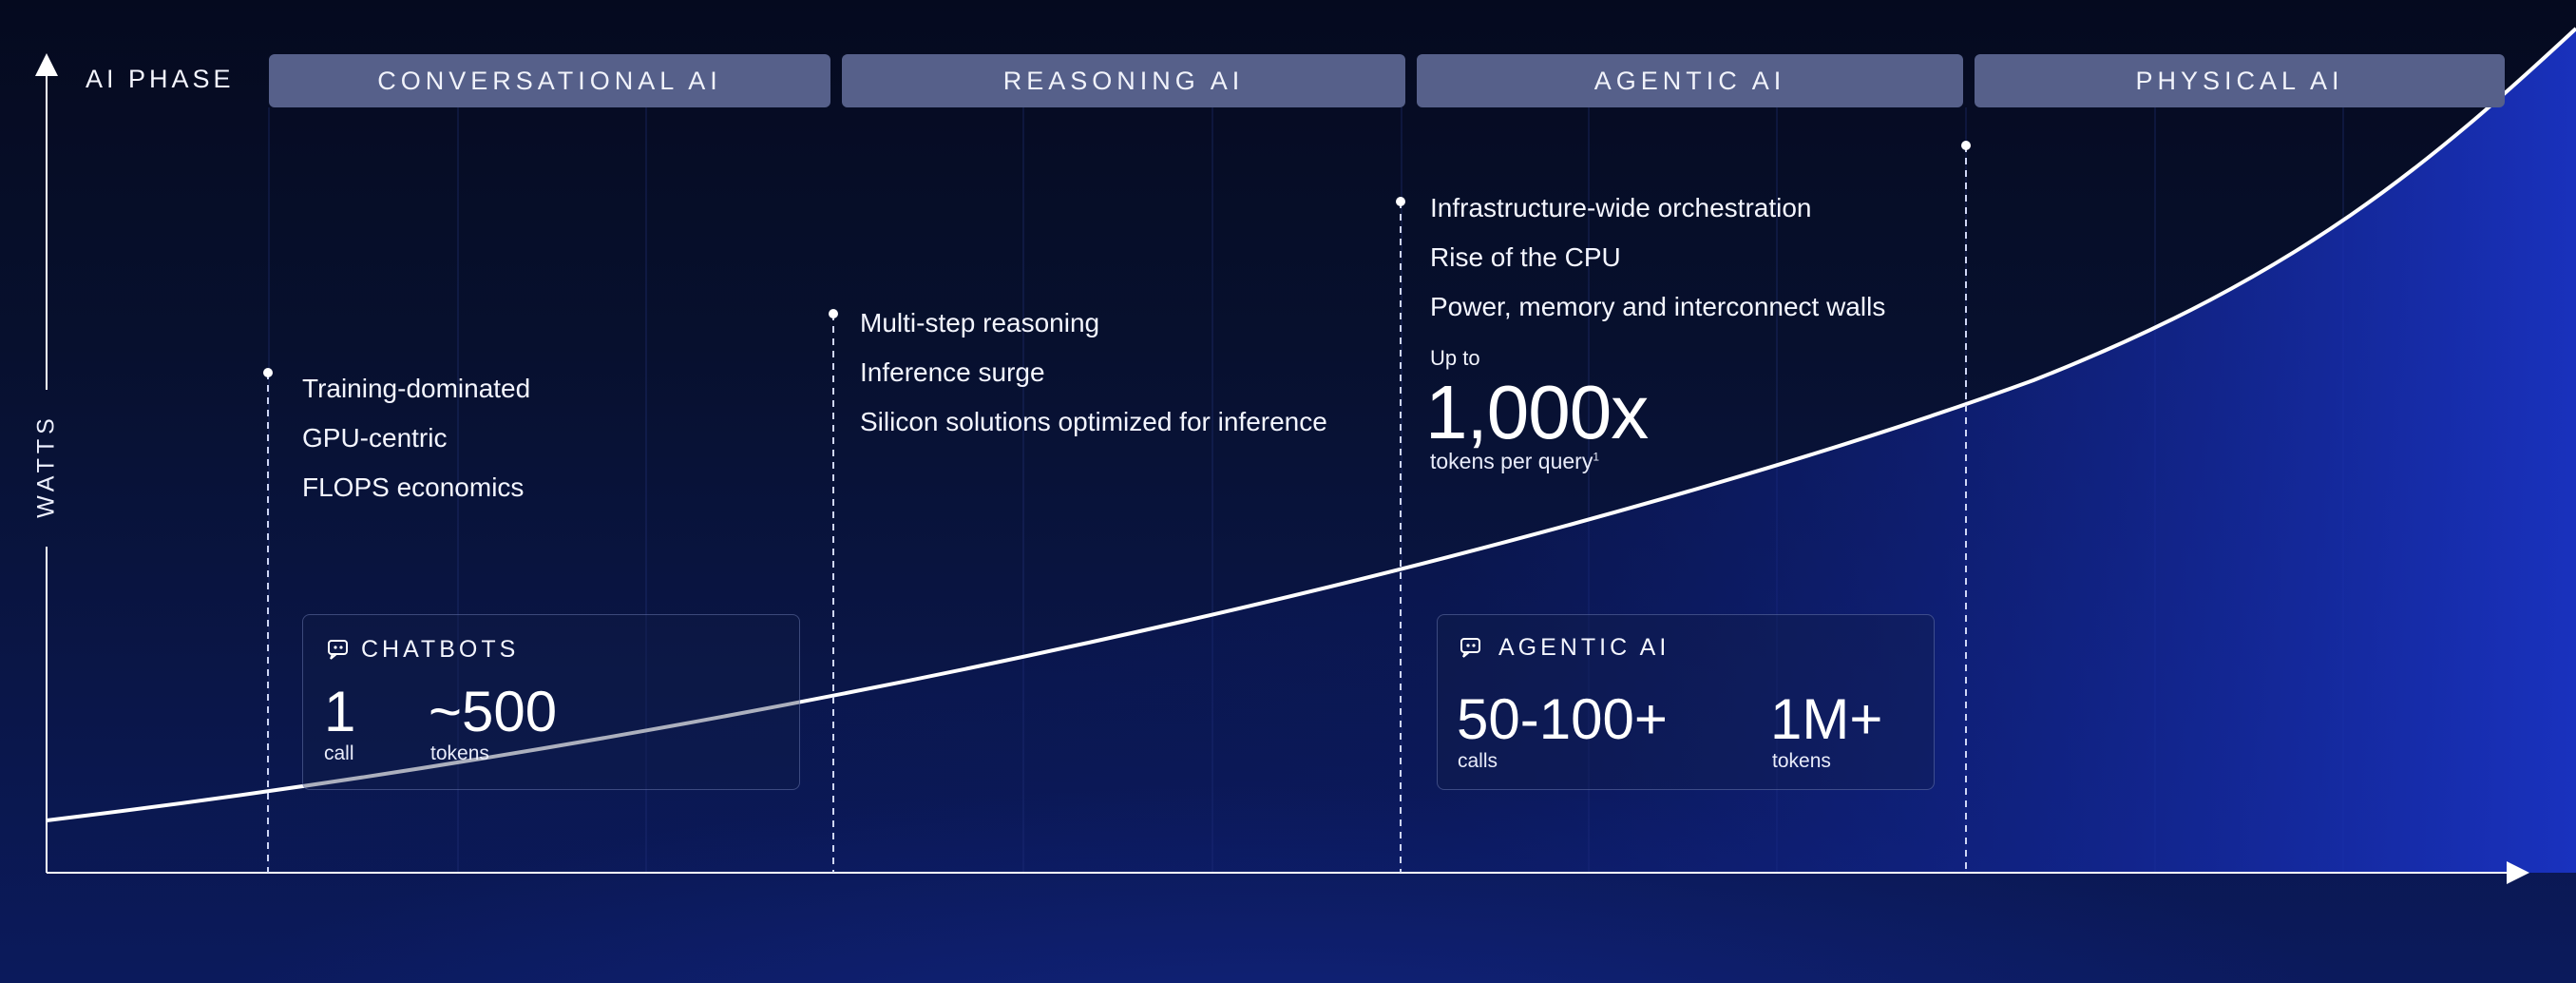 Image resolution: width=2576 pixels, height=983 pixels. Describe the element at coordinates (1470, 648) in the screenshot. I see `agent-bot-icon` at that location.